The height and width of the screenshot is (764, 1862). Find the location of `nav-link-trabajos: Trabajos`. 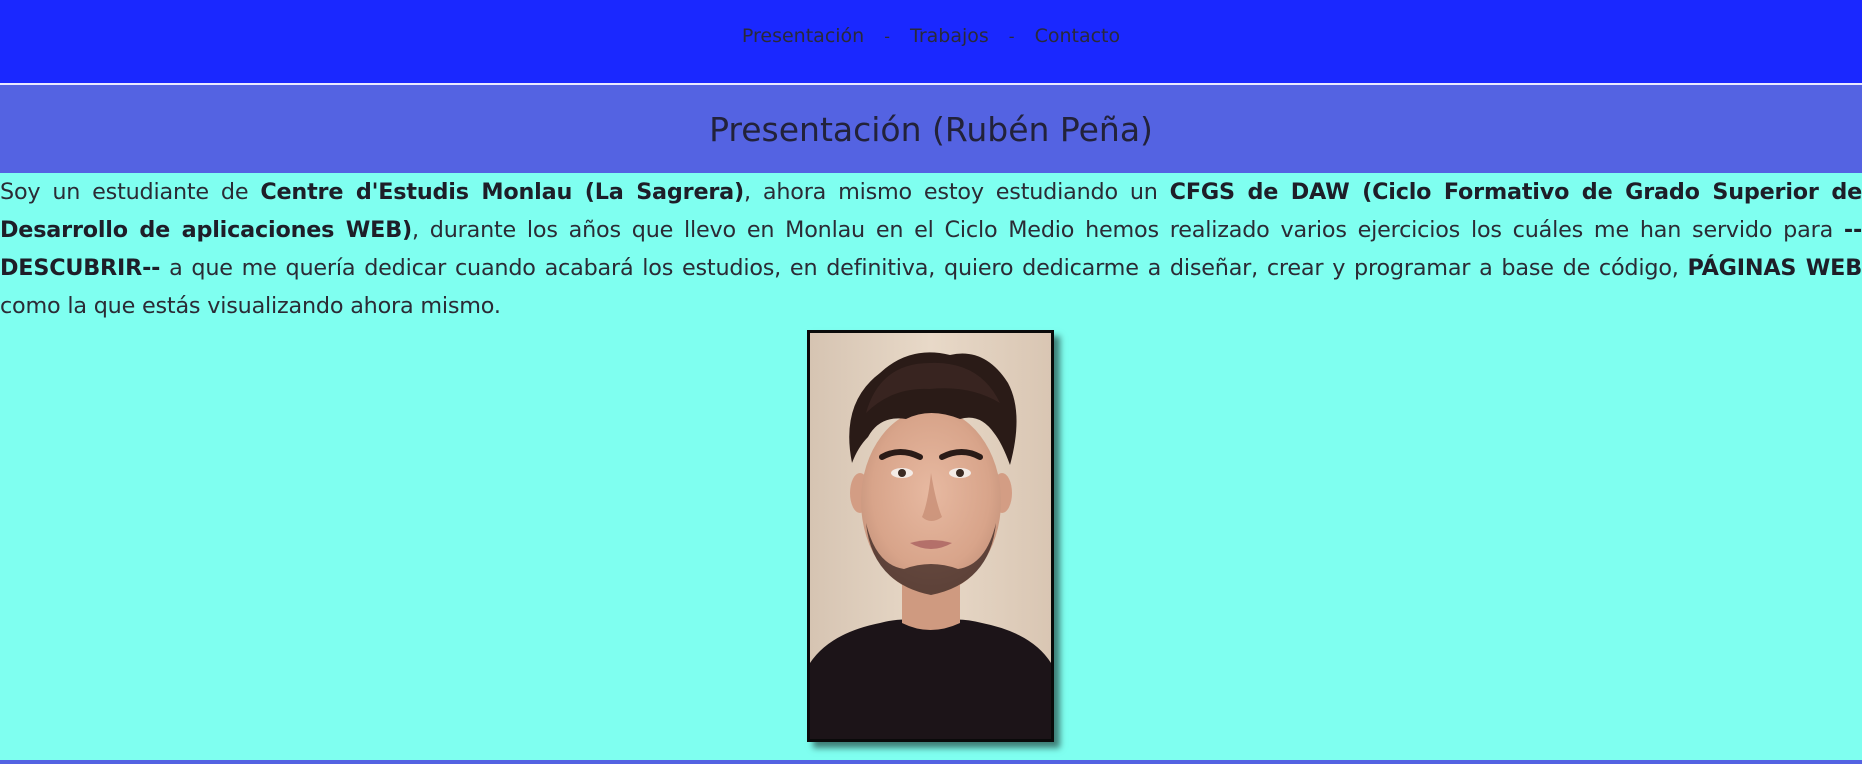

nav-link-trabajos: Trabajos is located at coordinates (949, 36).